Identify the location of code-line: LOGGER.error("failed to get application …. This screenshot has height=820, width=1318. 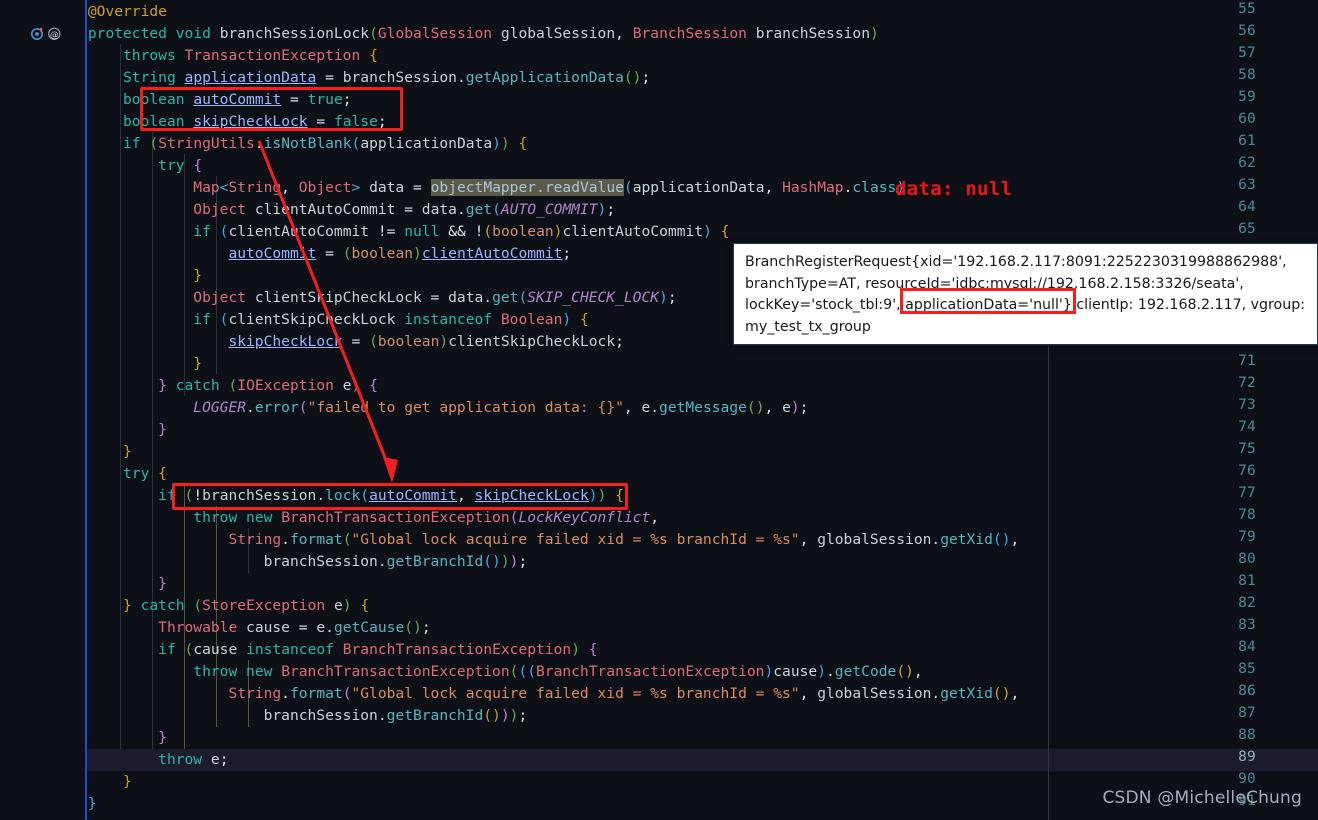
(404, 408).